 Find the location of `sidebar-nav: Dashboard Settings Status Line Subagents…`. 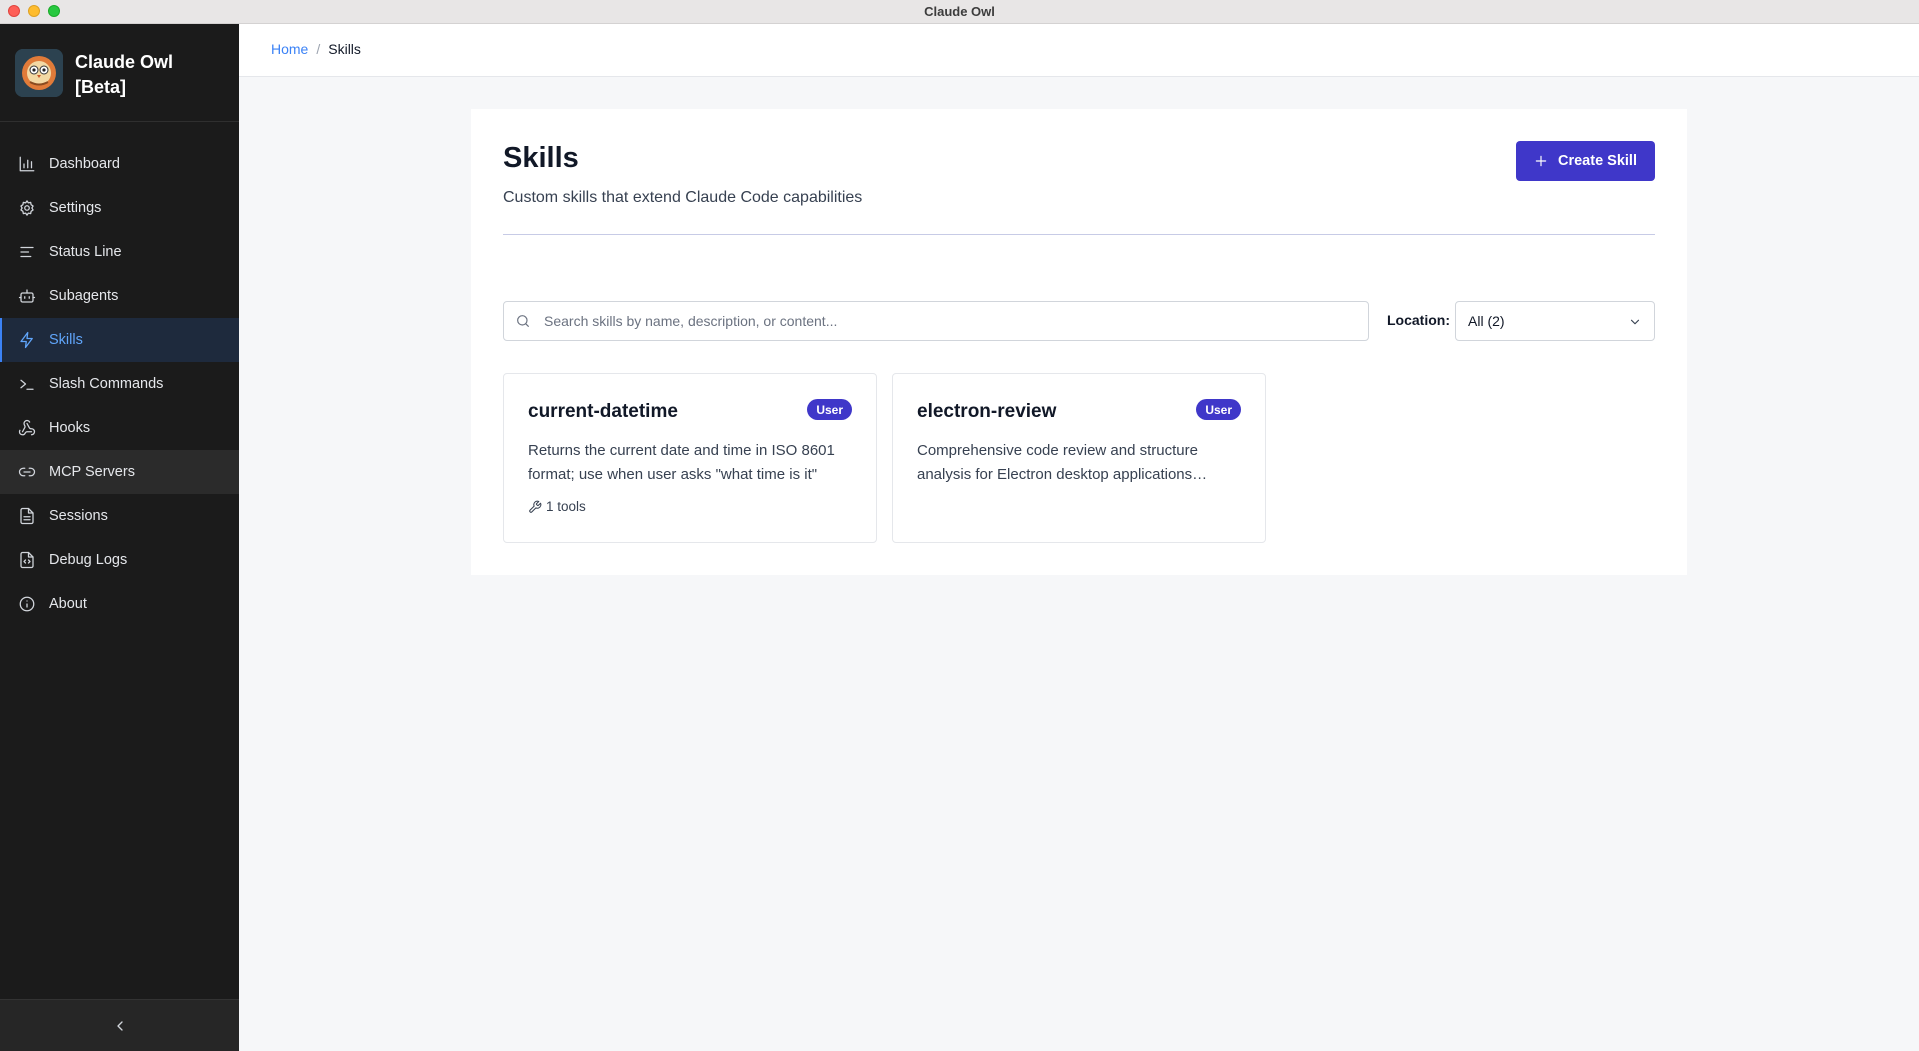

sidebar-nav: Dashboard Settings Status Line Subagents… is located at coordinates (119, 384).